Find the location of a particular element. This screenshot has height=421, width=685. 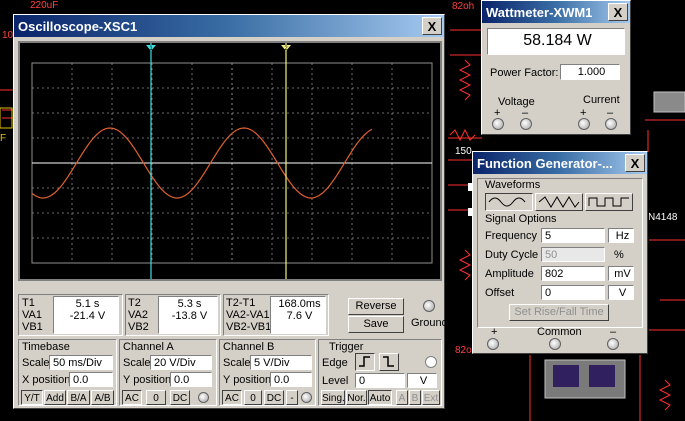

trigger-title: Trigger is located at coordinates (346, 347).